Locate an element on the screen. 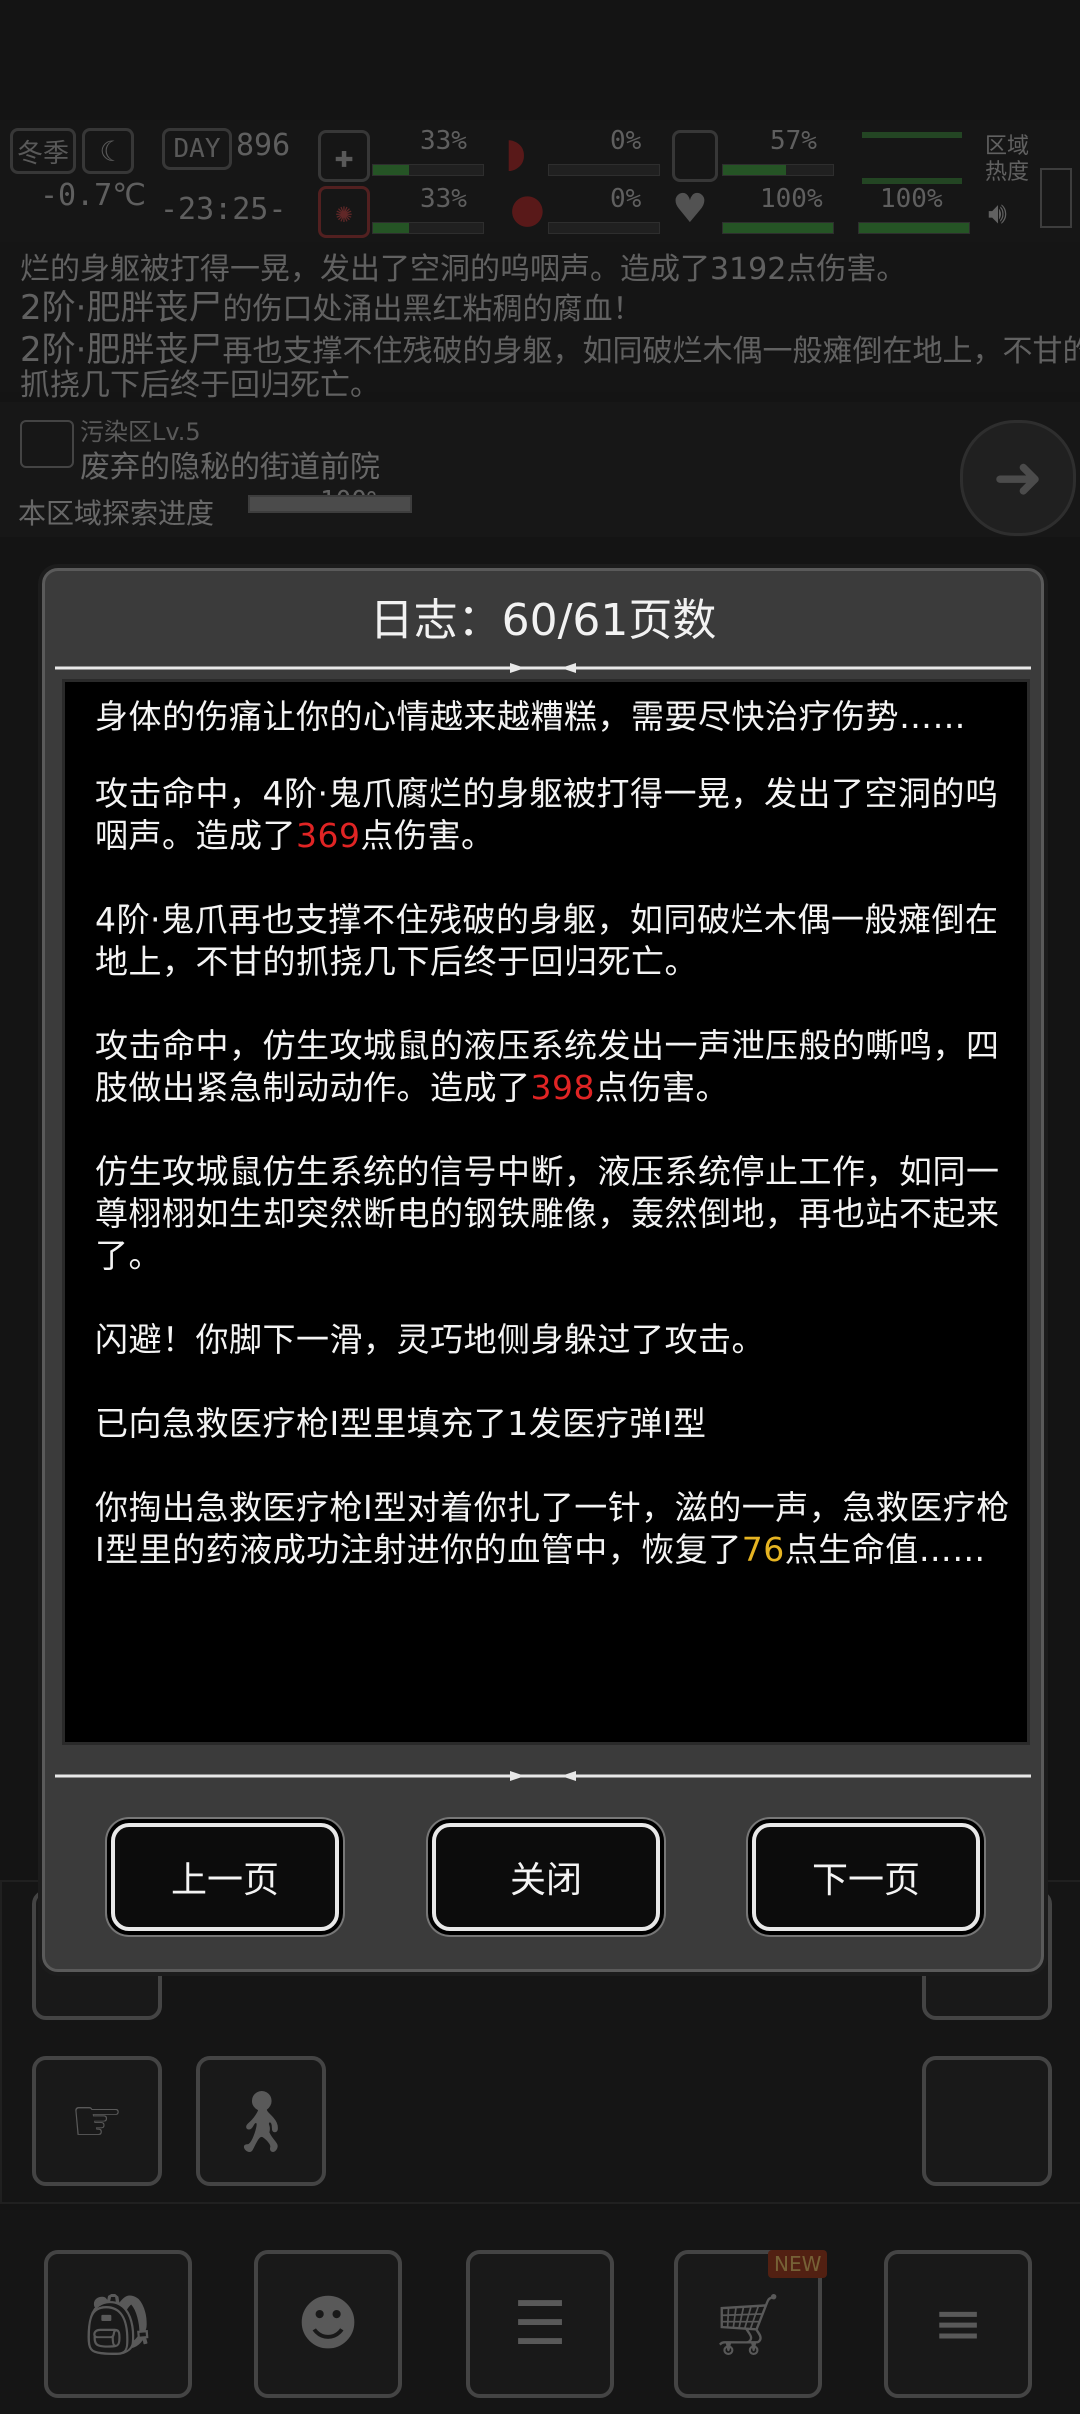 This screenshot has width=1080, height=2414. water-drop-icon: ● is located at coordinates (527, 209).